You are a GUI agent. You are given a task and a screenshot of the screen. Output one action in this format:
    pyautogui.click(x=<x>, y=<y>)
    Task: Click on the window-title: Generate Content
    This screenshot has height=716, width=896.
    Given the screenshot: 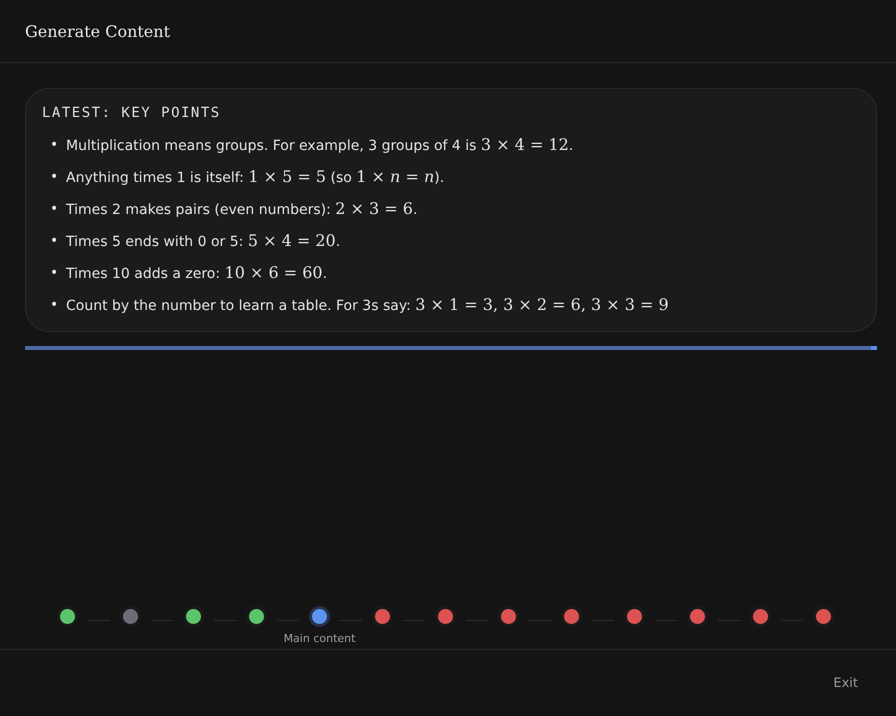 What is the action you would take?
    pyautogui.click(x=97, y=31)
    